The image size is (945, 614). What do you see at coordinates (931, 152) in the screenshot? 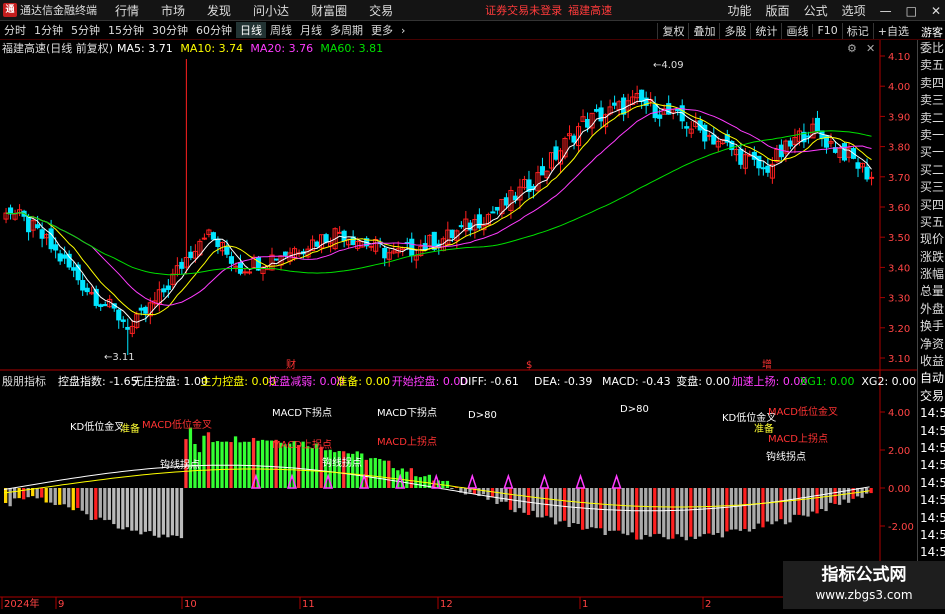
I see `side-panel-item: 买一` at bounding box center [931, 152].